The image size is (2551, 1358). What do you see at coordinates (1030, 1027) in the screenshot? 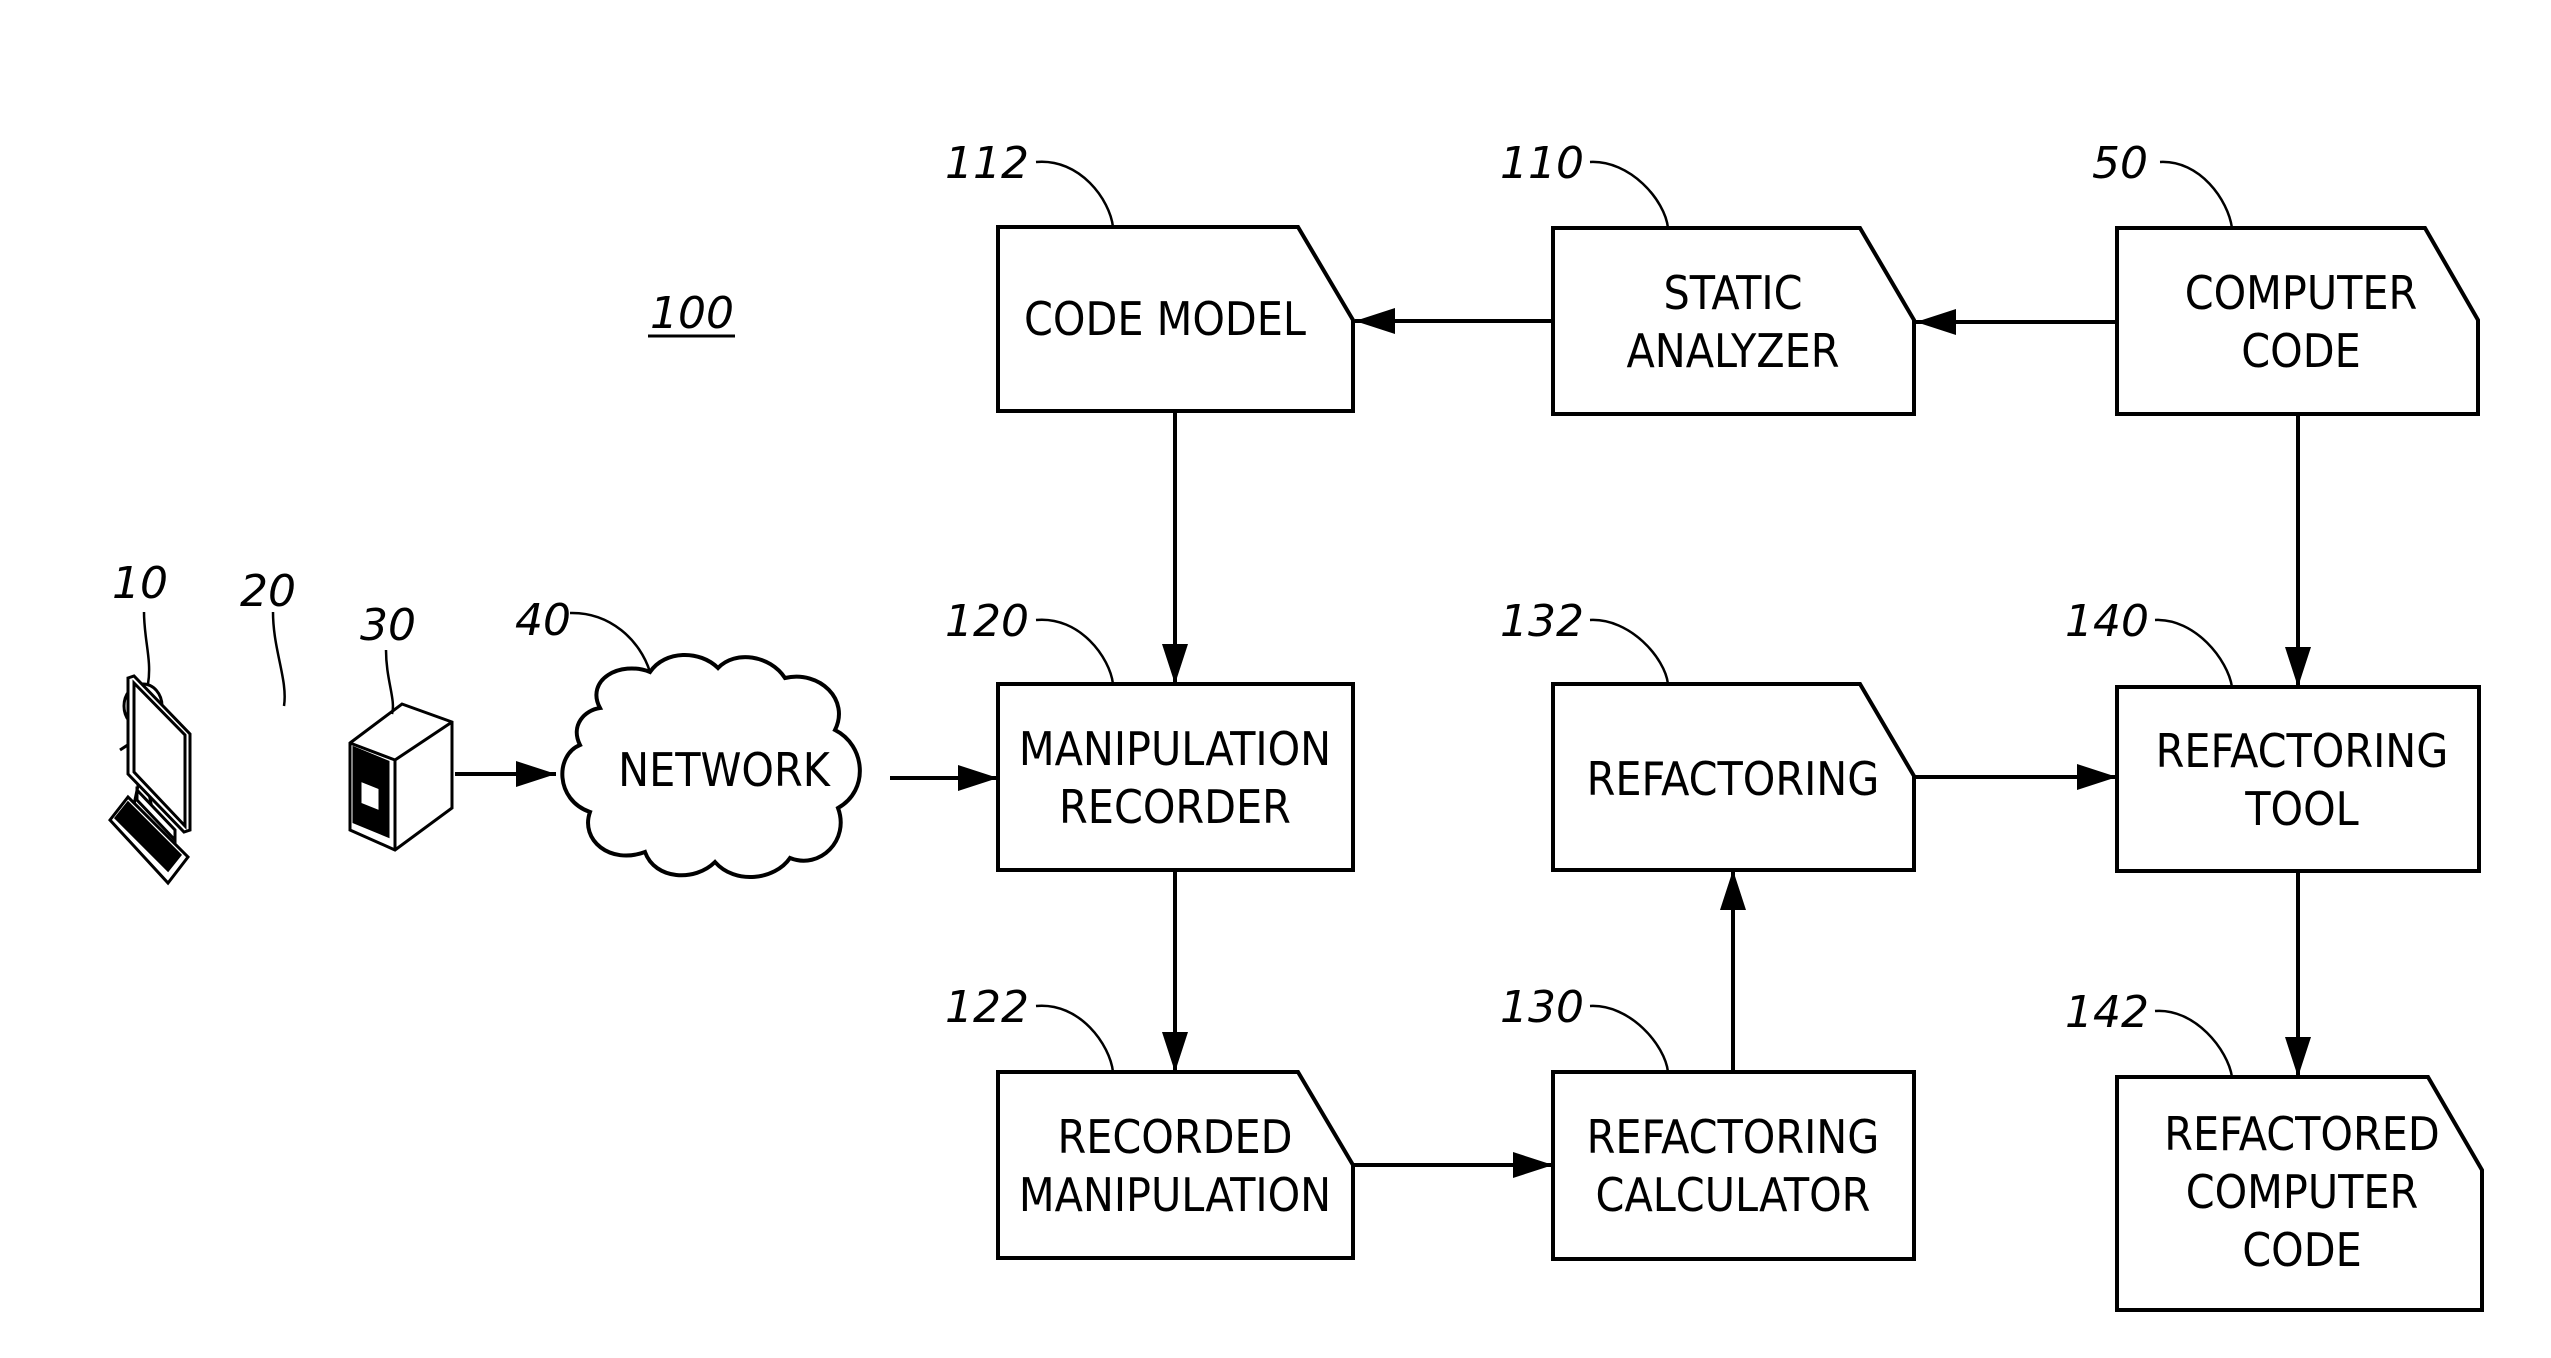
I see `ref-122: 122` at bounding box center [1030, 1027].